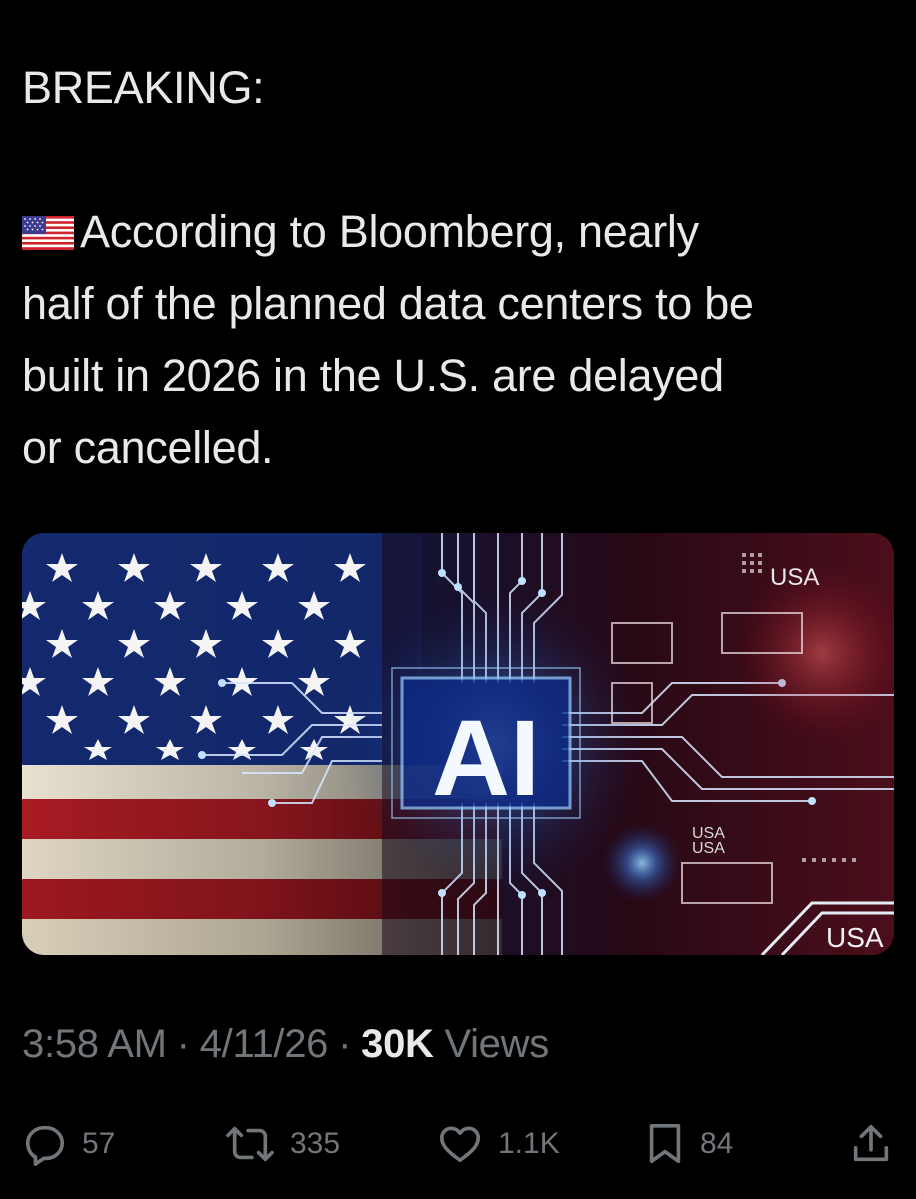 This screenshot has width=916, height=1199. Describe the element at coordinates (148, 447) in the screenshot. I see `tweet-body-line-4: or cancelled.` at that location.